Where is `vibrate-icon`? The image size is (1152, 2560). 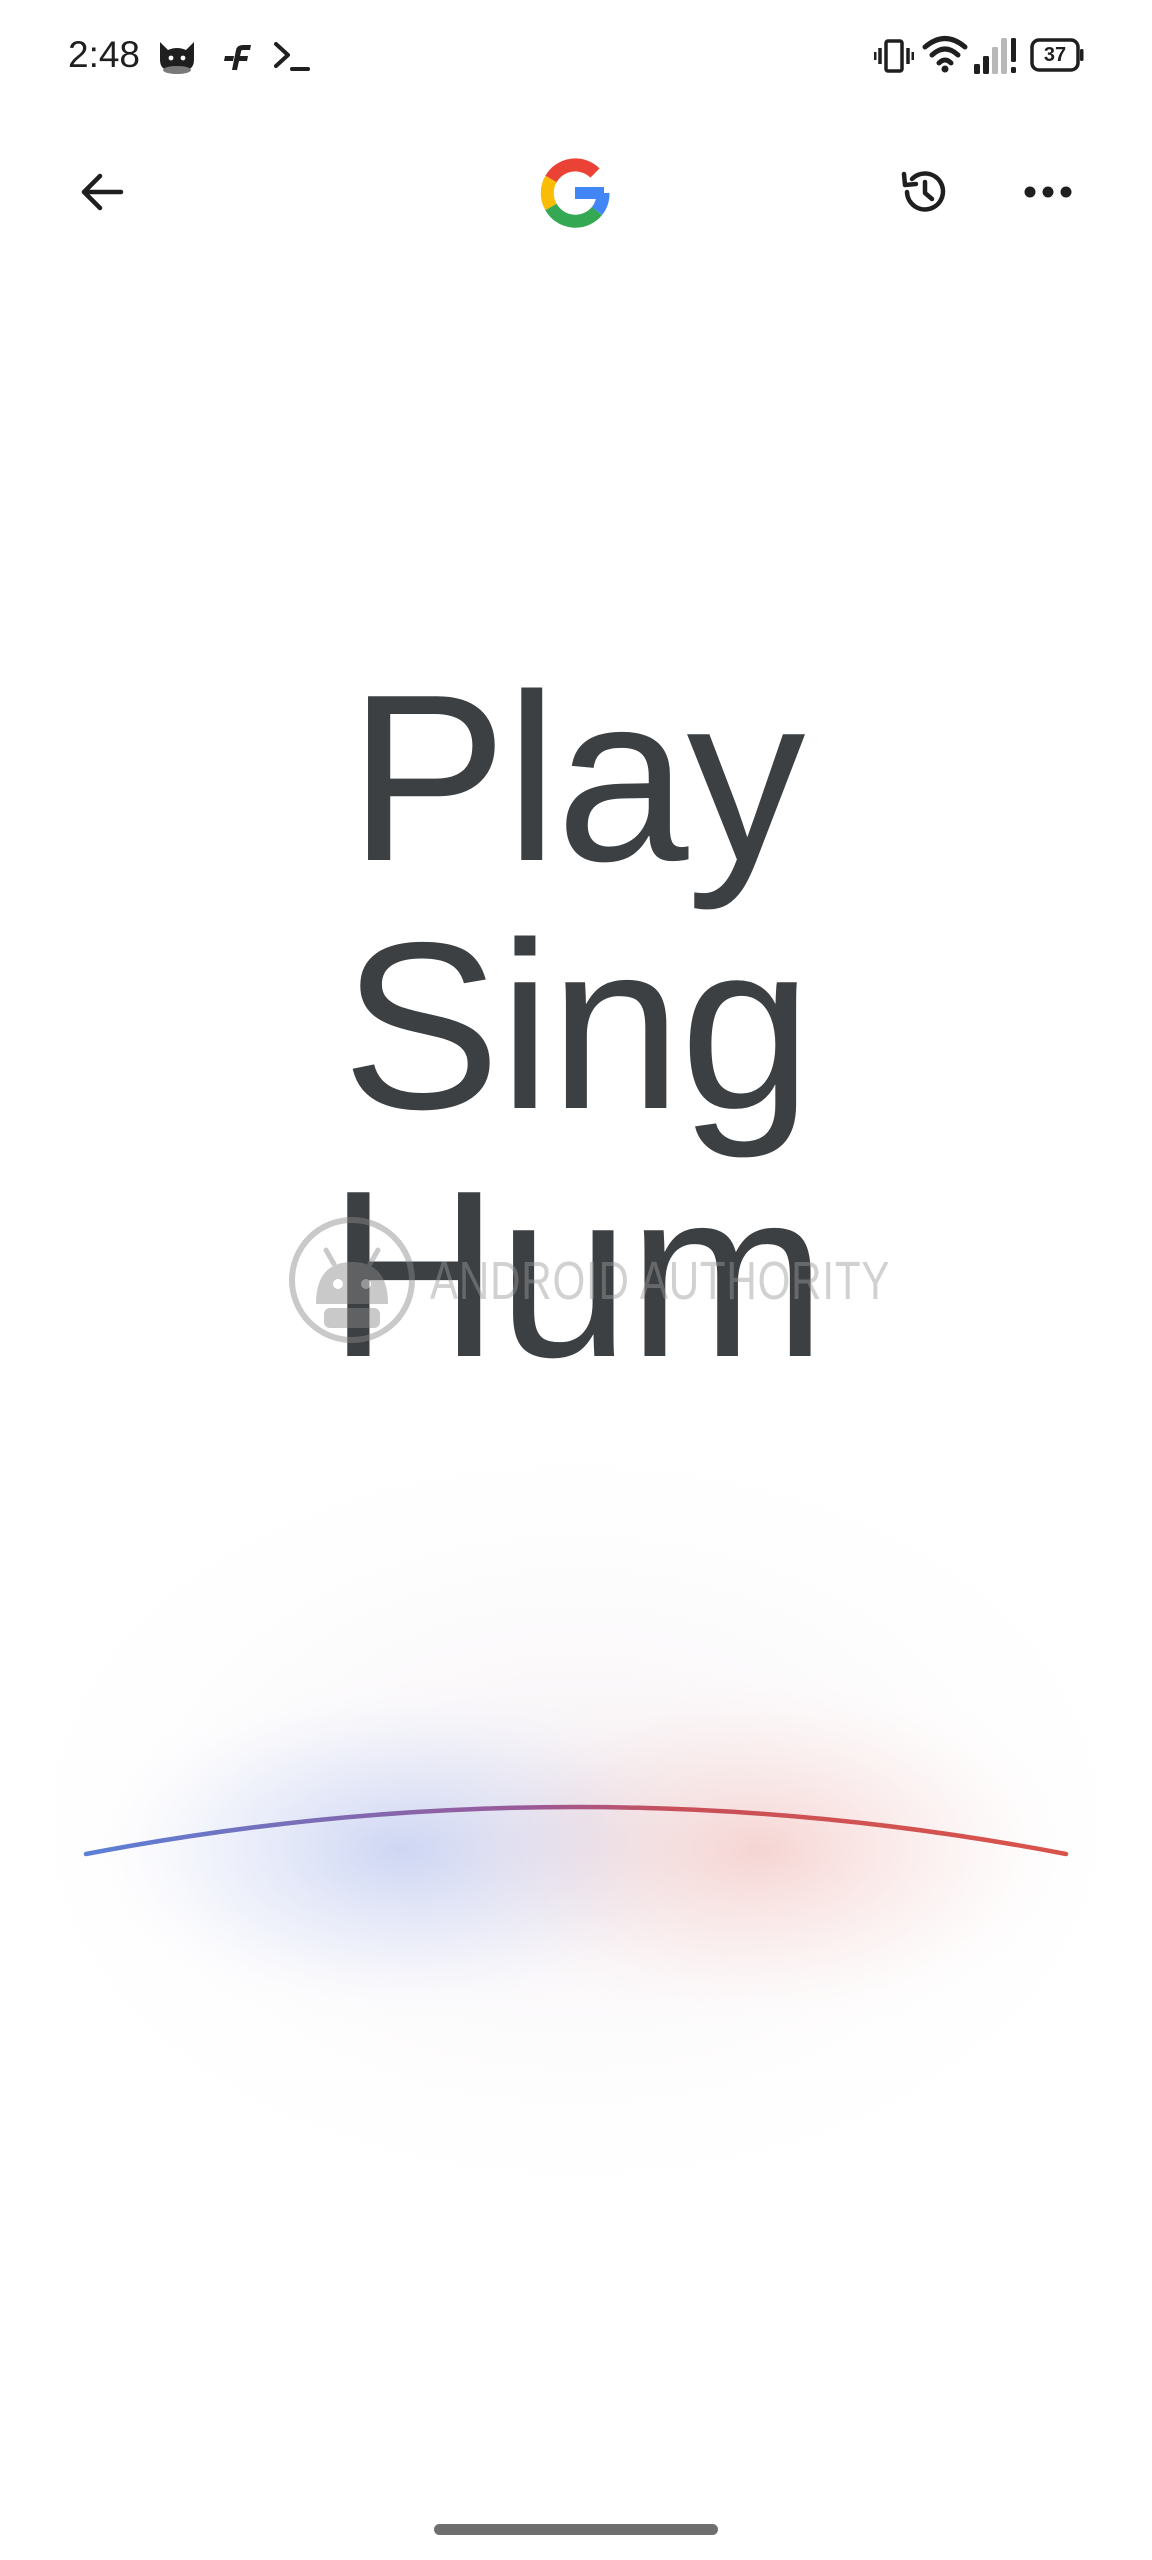 vibrate-icon is located at coordinates (894, 56).